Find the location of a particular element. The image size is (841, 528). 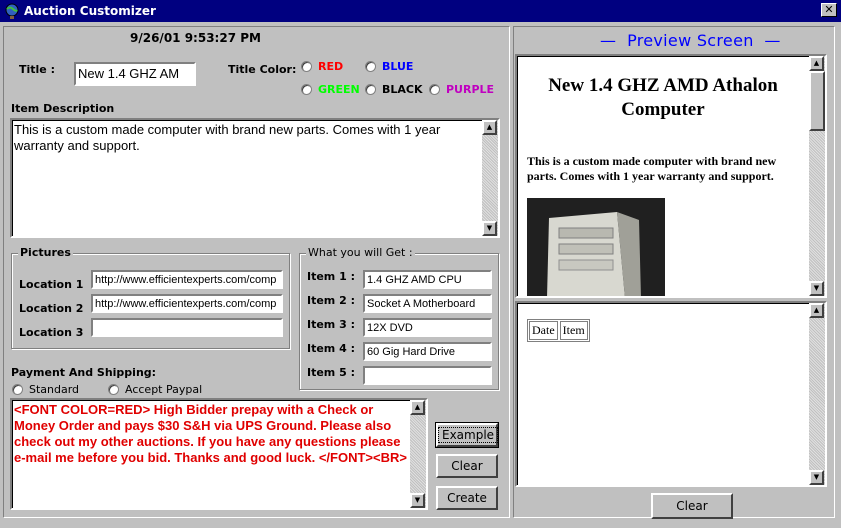

location-3-input is located at coordinates (187, 327).